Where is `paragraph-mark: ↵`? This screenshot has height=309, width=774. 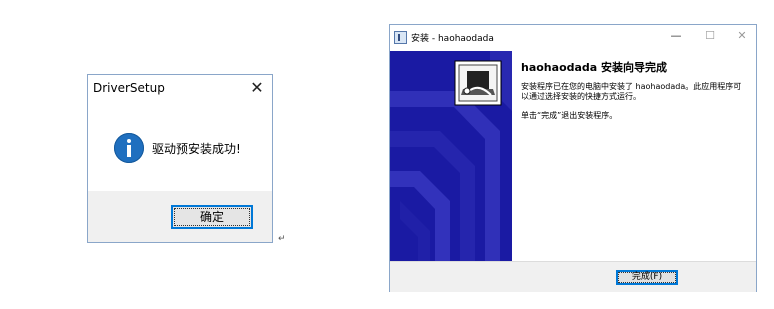 paragraph-mark: ↵ is located at coordinates (282, 239).